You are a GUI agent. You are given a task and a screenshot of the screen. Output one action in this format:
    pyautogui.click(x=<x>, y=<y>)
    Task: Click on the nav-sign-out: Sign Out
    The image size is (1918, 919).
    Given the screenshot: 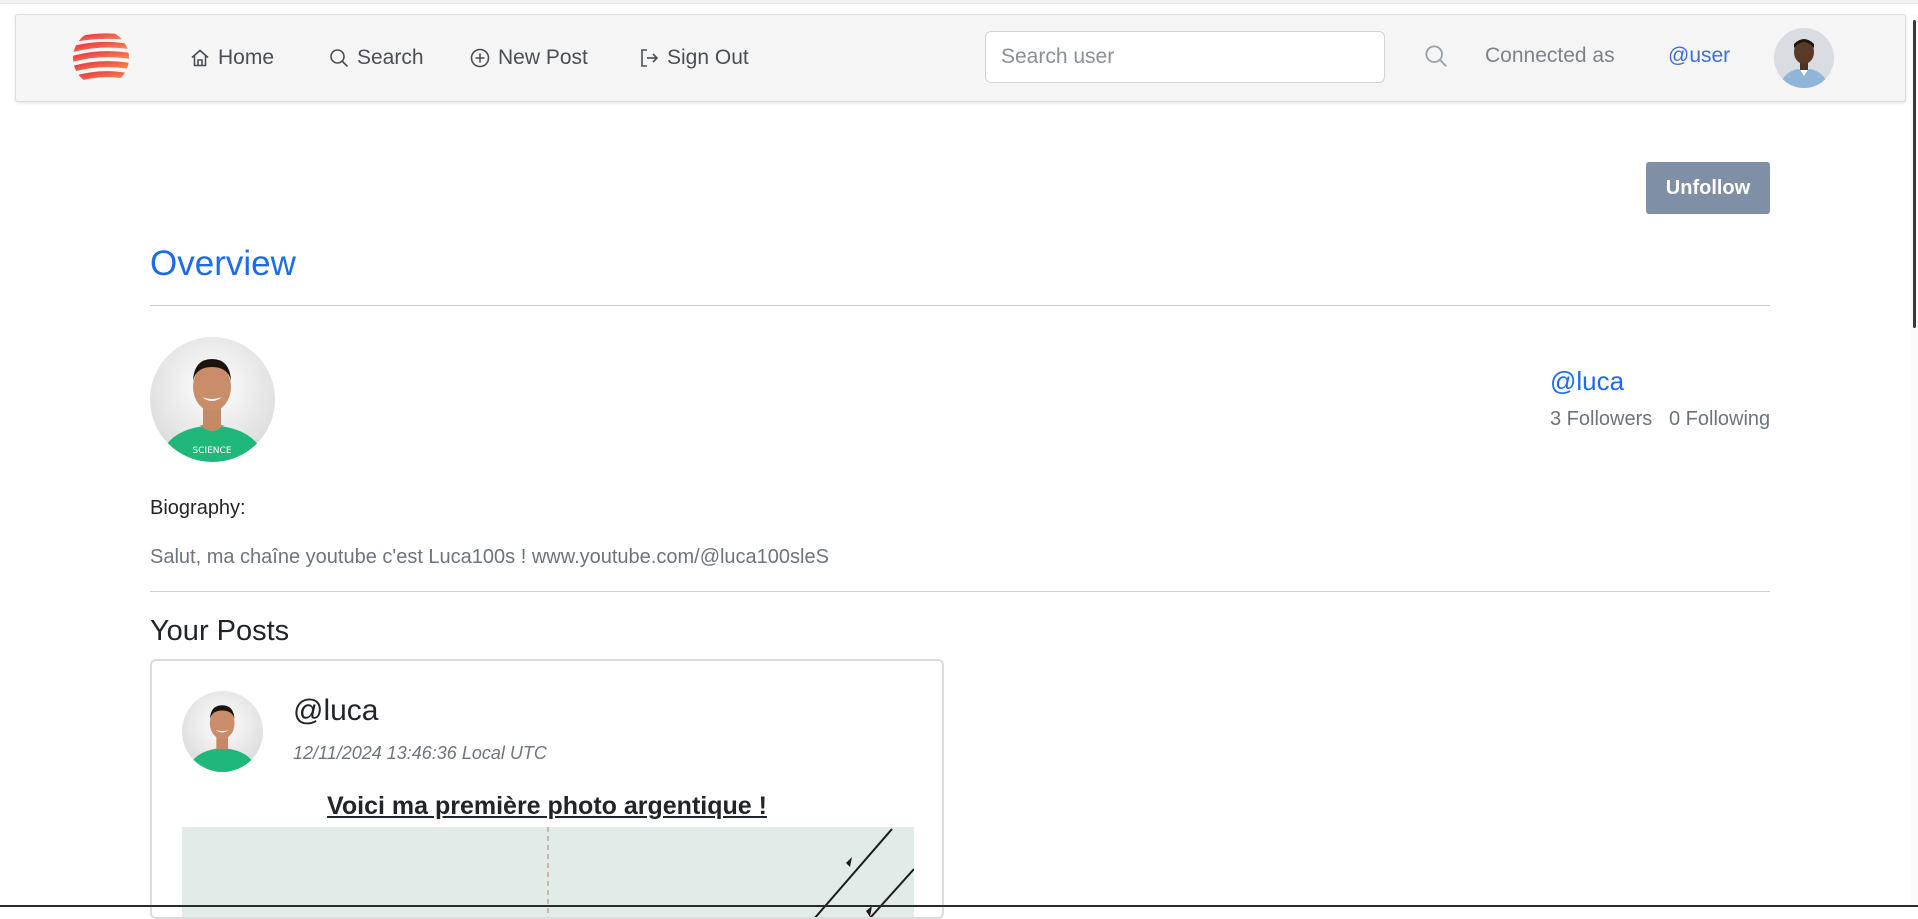 What is the action you would take?
    pyautogui.click(x=694, y=58)
    